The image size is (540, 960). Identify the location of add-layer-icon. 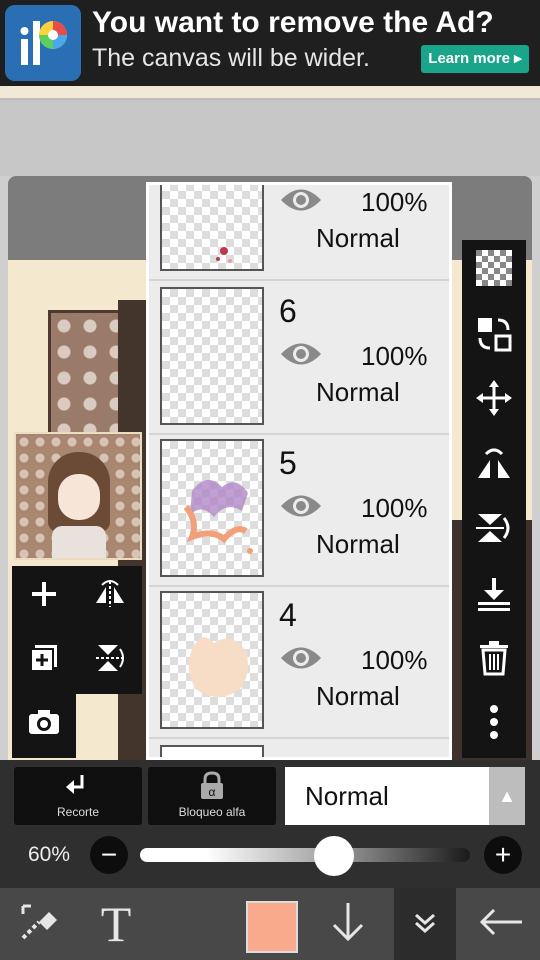
(44, 662).